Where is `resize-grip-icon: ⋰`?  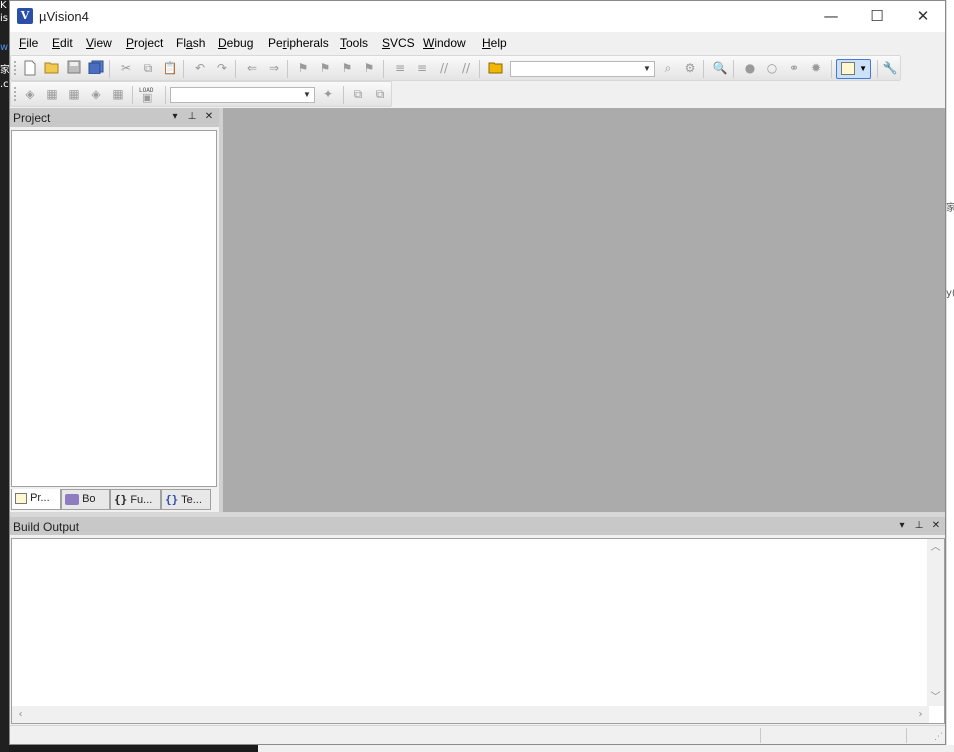
resize-grip-icon: ⋰ is located at coordinates (938, 737).